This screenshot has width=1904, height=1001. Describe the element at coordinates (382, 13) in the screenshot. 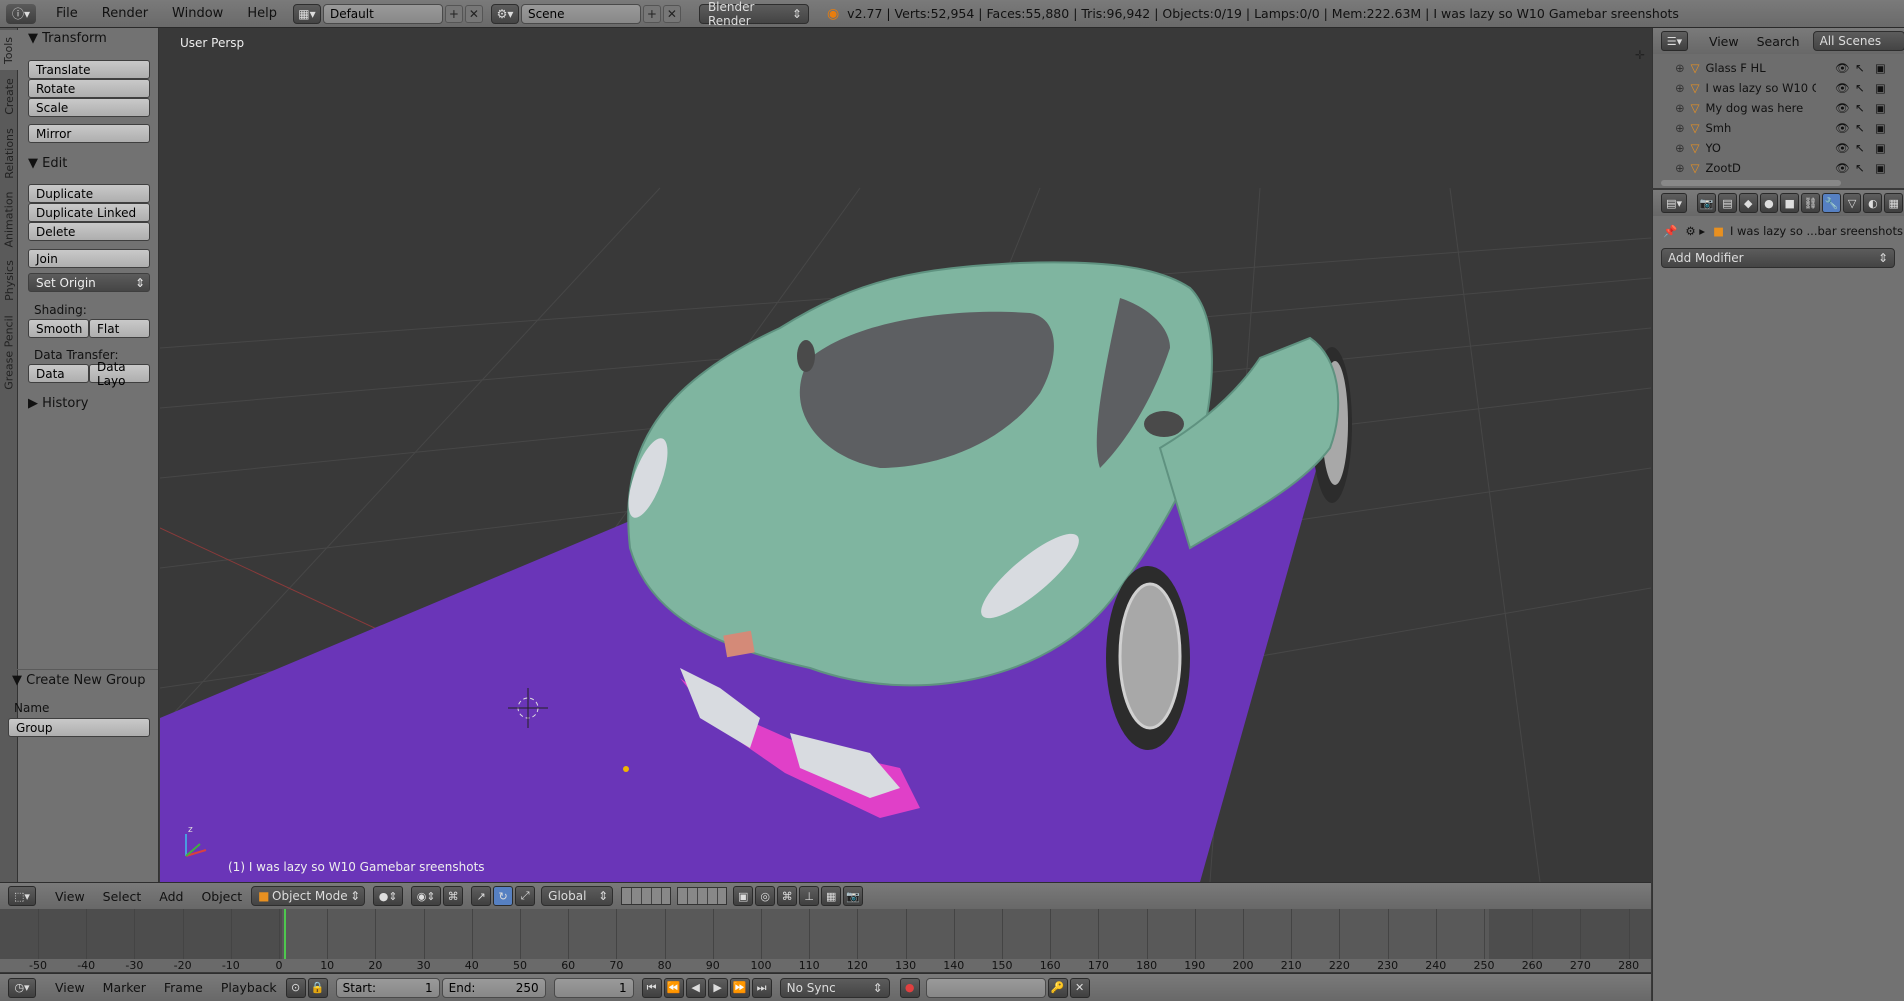

I see `layout-field: Default` at that location.